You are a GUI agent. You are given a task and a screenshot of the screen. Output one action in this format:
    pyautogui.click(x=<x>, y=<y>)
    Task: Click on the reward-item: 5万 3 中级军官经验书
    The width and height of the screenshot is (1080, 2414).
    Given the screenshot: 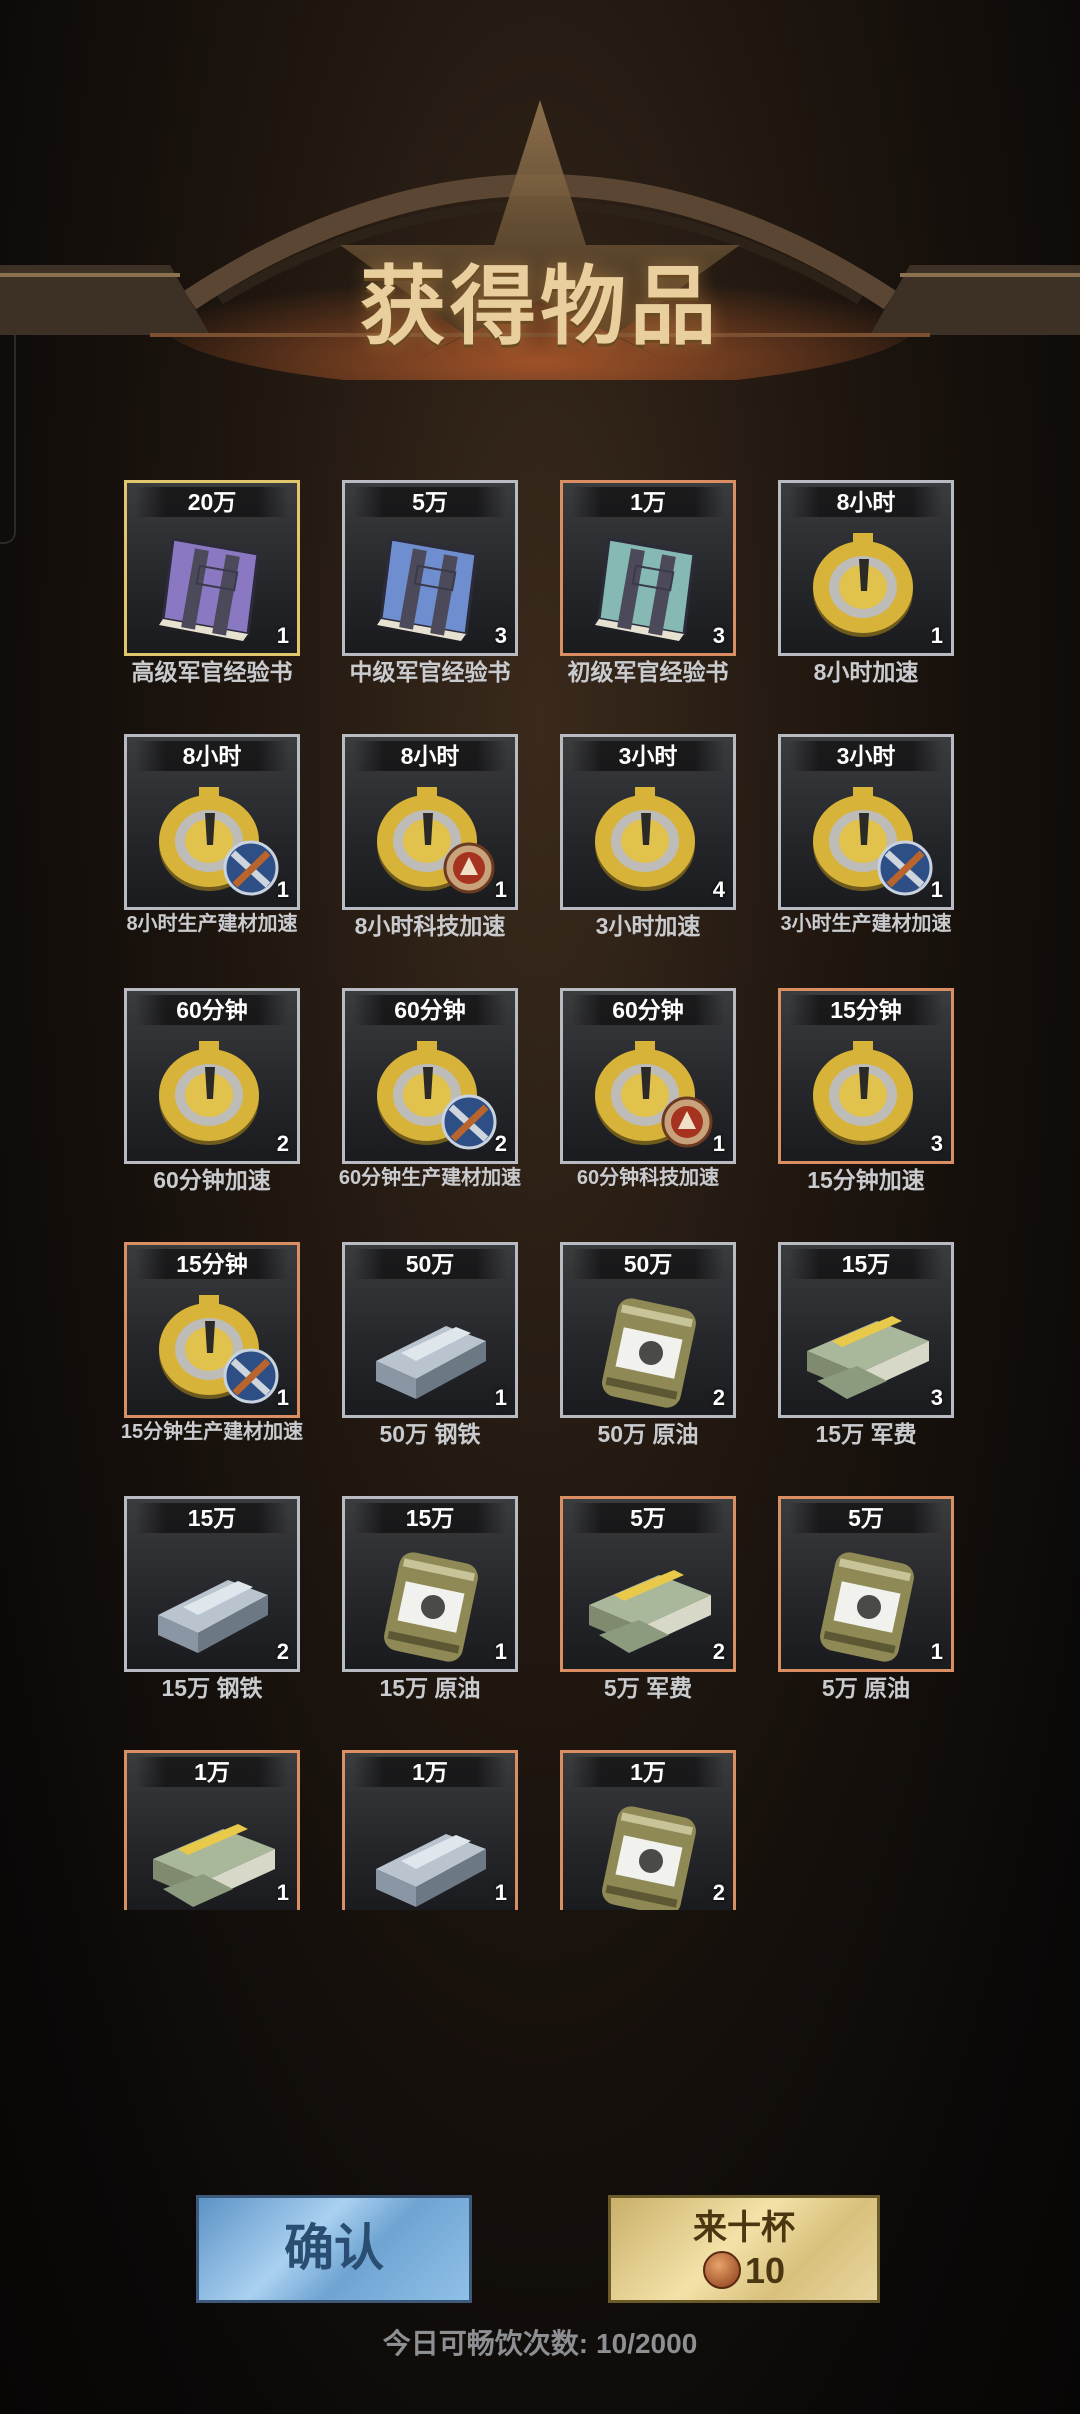 What is the action you would take?
    pyautogui.click(x=430, y=595)
    